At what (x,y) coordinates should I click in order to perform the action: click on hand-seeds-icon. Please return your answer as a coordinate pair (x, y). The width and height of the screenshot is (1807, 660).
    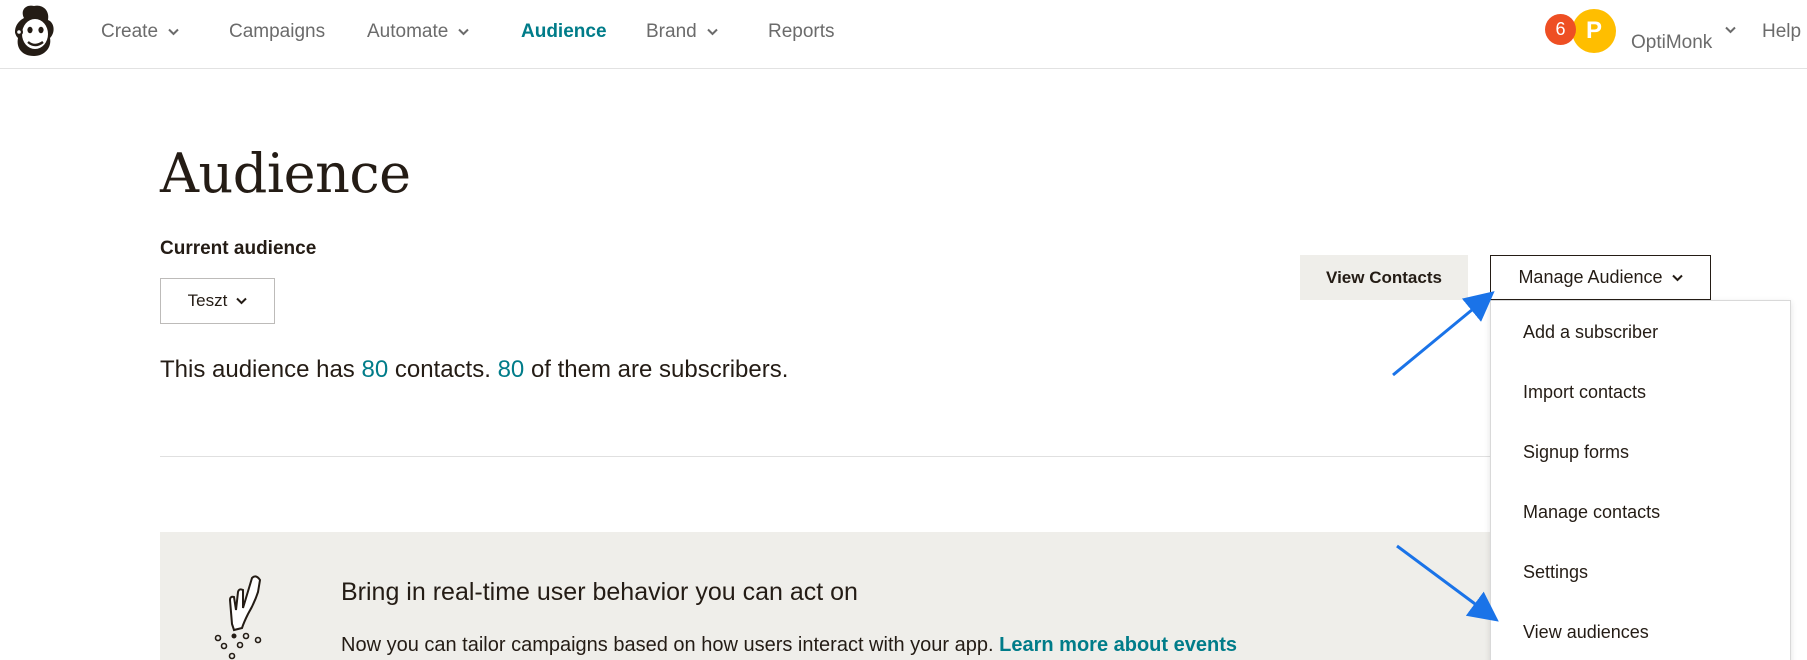
    Looking at the image, I should click on (238, 617).